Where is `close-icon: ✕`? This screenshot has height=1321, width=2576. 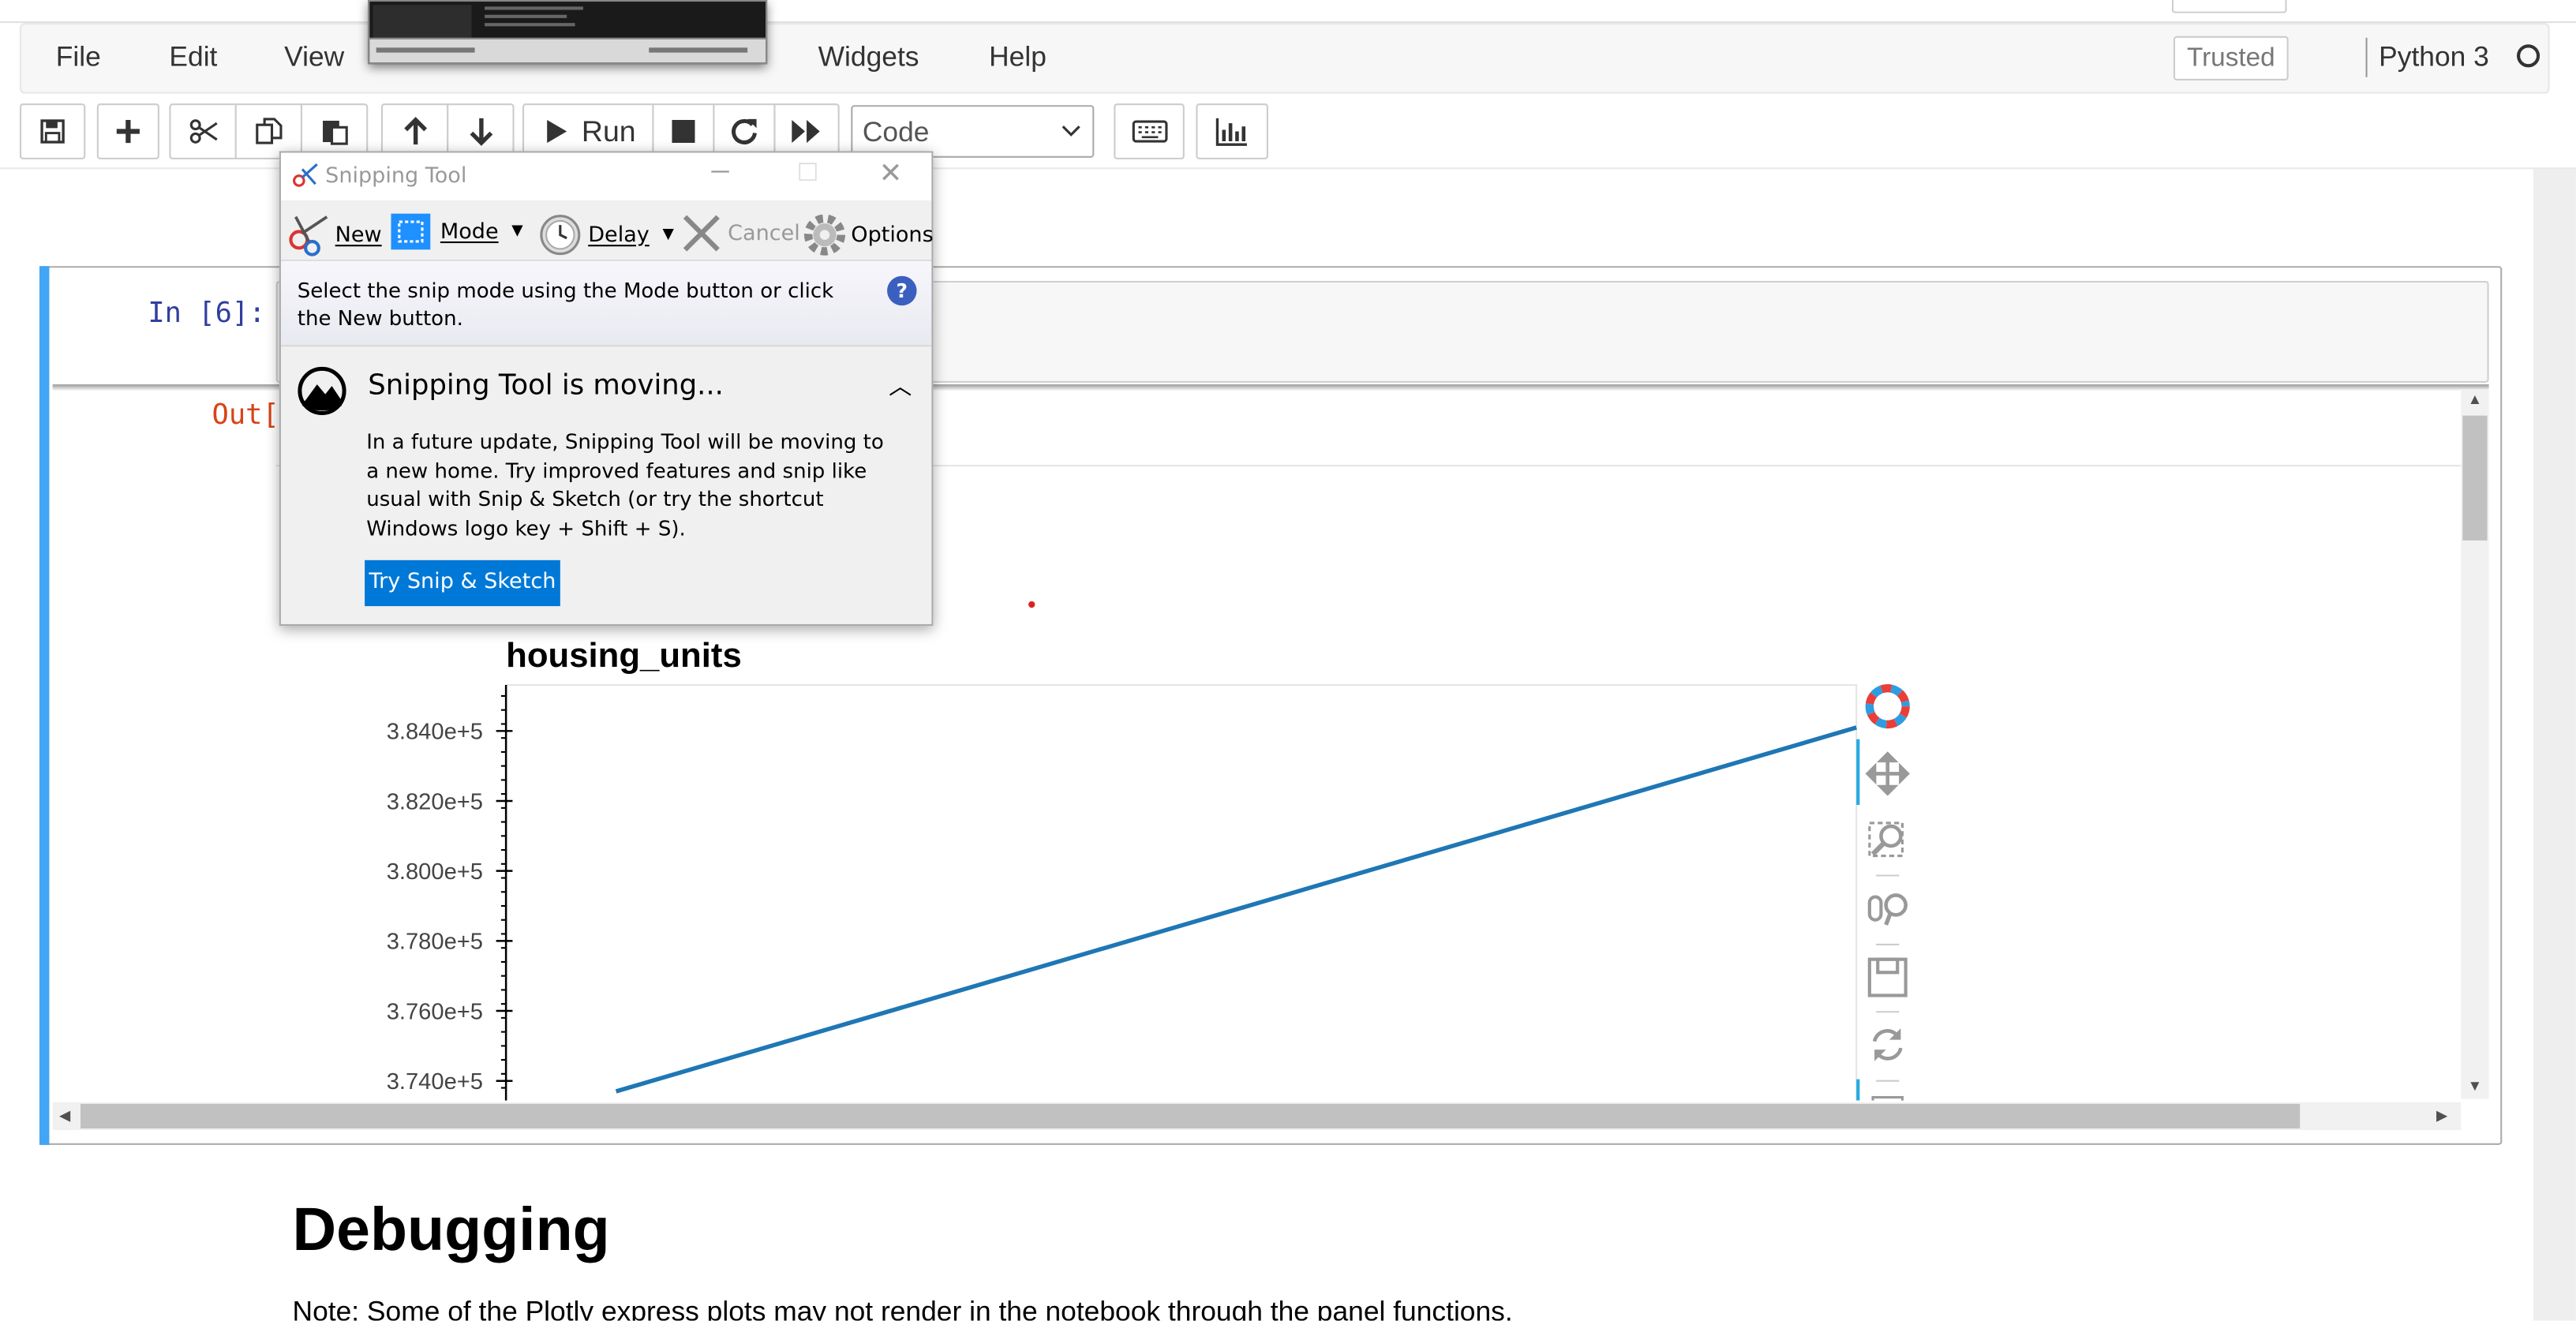 close-icon: ✕ is located at coordinates (891, 175).